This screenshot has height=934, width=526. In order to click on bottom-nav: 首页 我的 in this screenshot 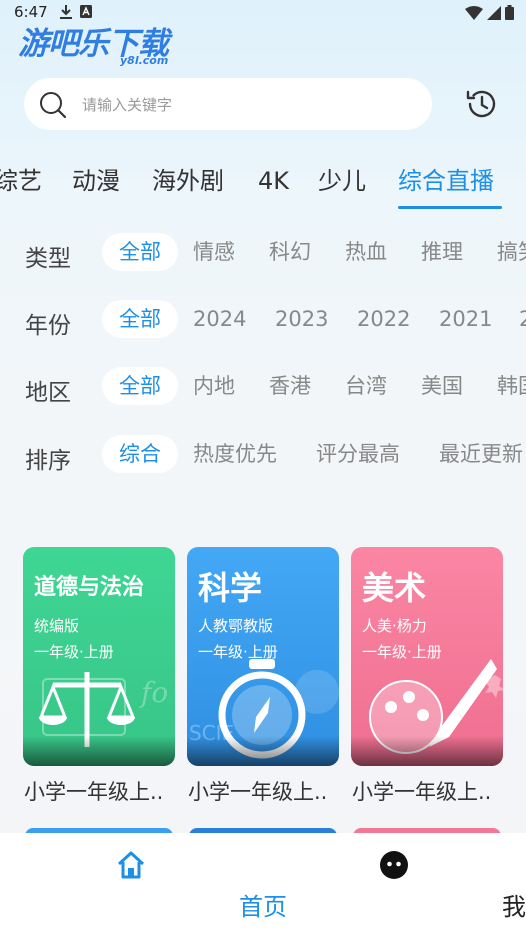, I will do `click(263, 883)`.